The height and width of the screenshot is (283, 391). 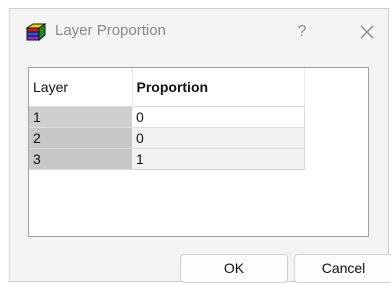 I want to click on row-header-layer: 2, so click(x=80, y=137).